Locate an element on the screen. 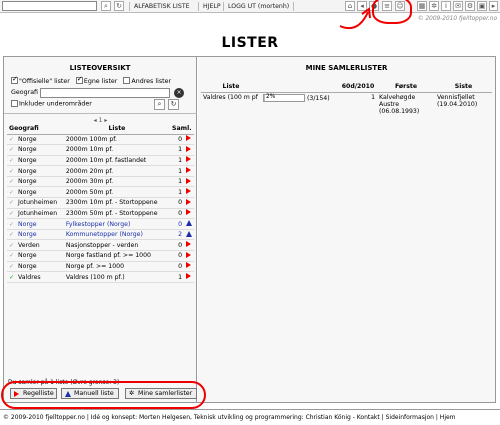 The image size is (500, 425). annotation-circle is located at coordinates (392, 12).